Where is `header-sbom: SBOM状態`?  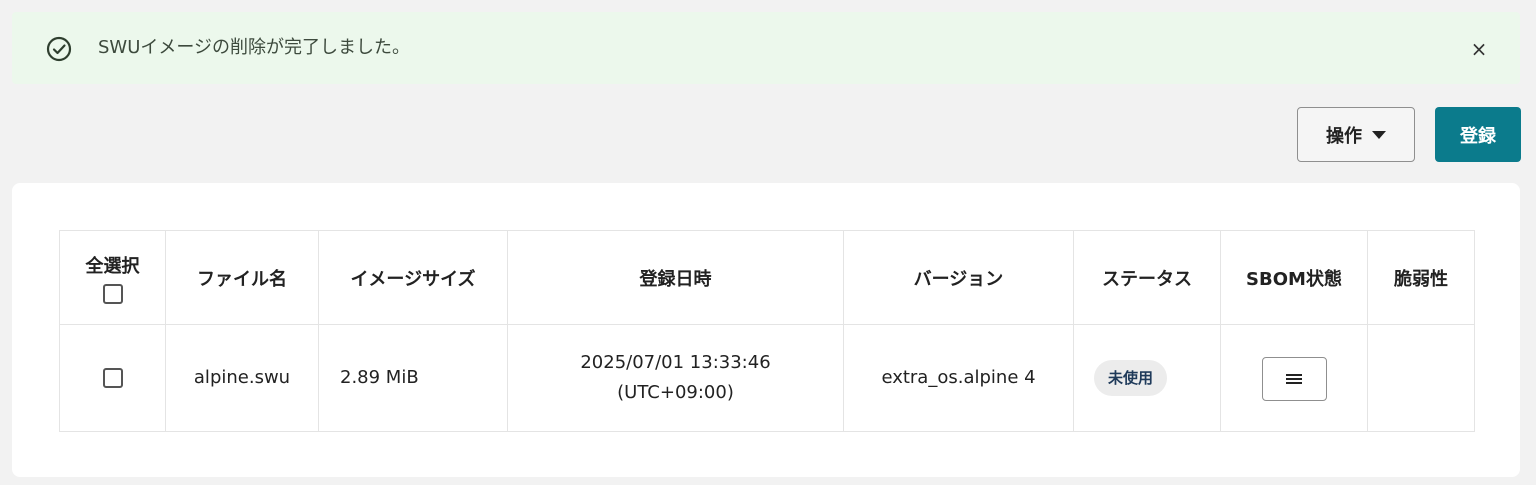 header-sbom: SBOM状態 is located at coordinates (1294, 277).